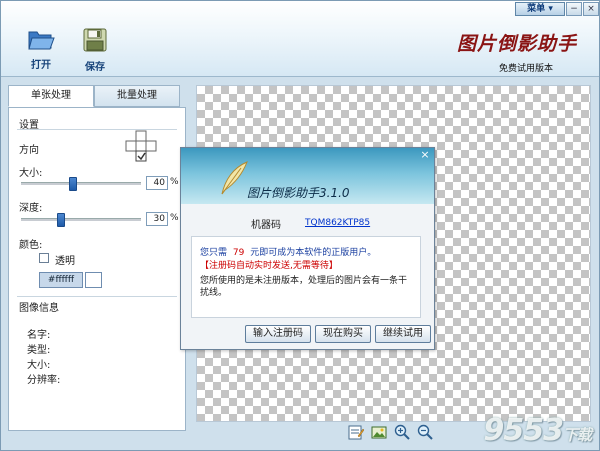  I want to click on transparent-label: 透明, so click(65, 261).